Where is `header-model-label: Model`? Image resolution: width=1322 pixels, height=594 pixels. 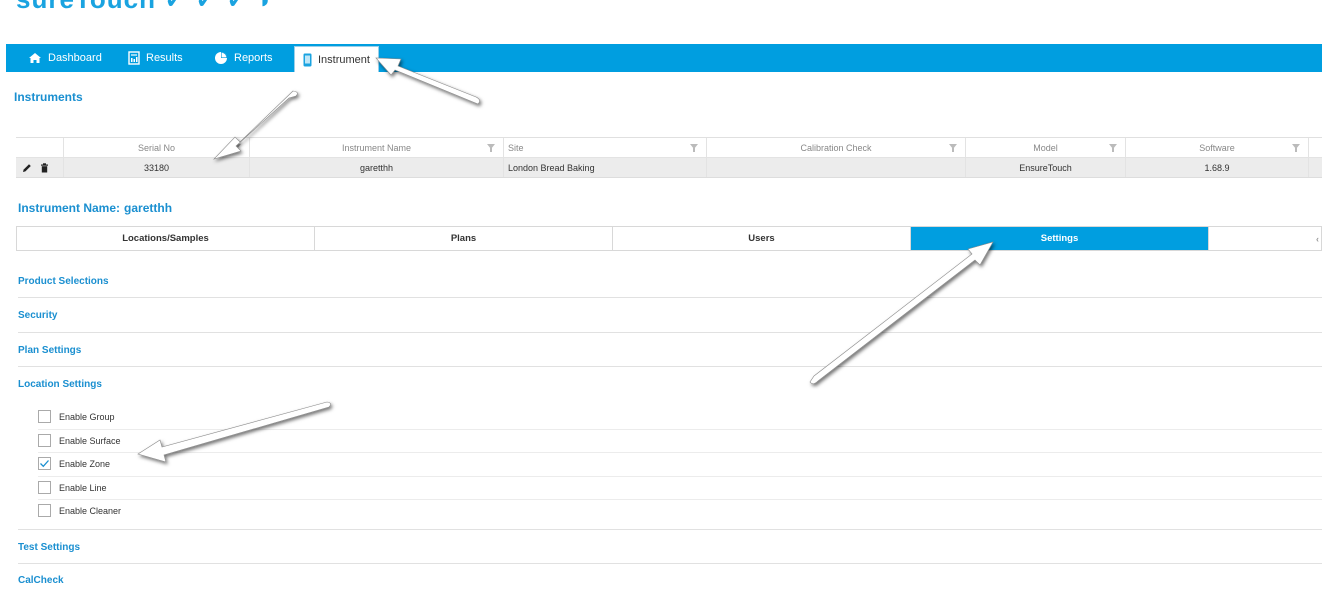 header-model-label: Model is located at coordinates (1045, 147).